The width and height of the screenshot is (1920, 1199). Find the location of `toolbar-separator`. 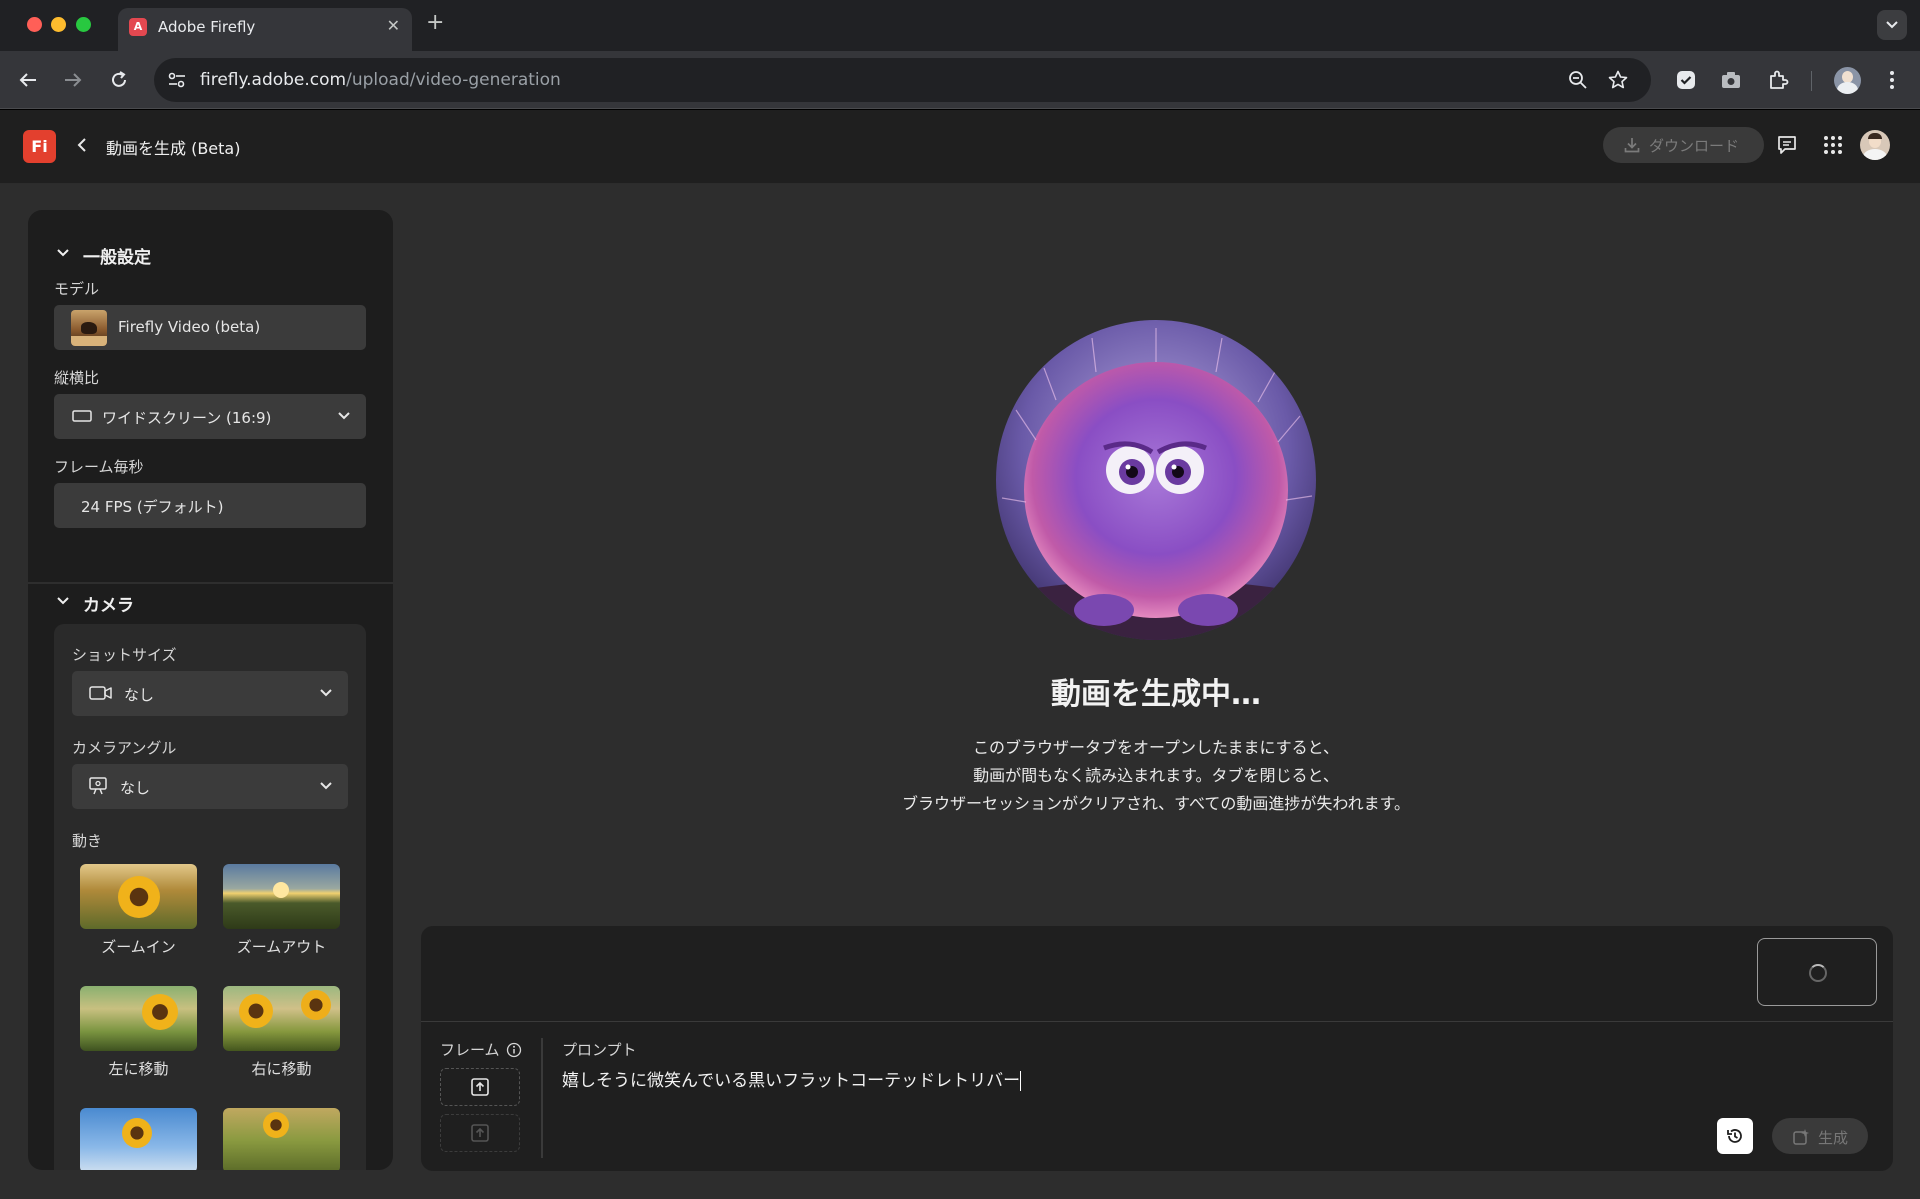

toolbar-separator is located at coordinates (1811, 81).